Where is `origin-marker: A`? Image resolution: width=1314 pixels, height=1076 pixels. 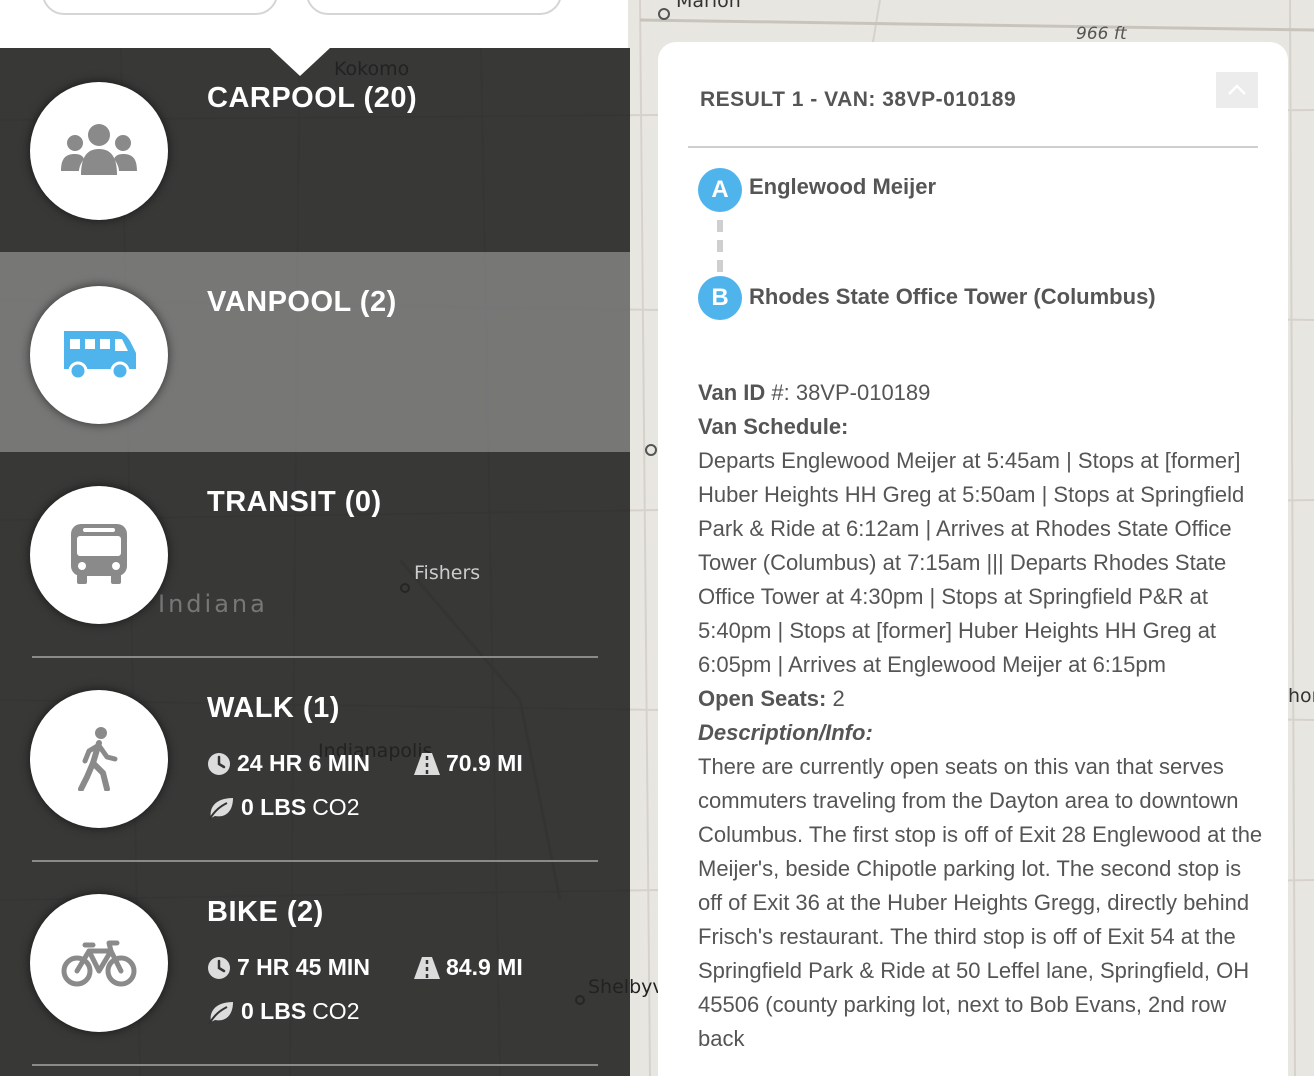
origin-marker: A is located at coordinates (720, 190).